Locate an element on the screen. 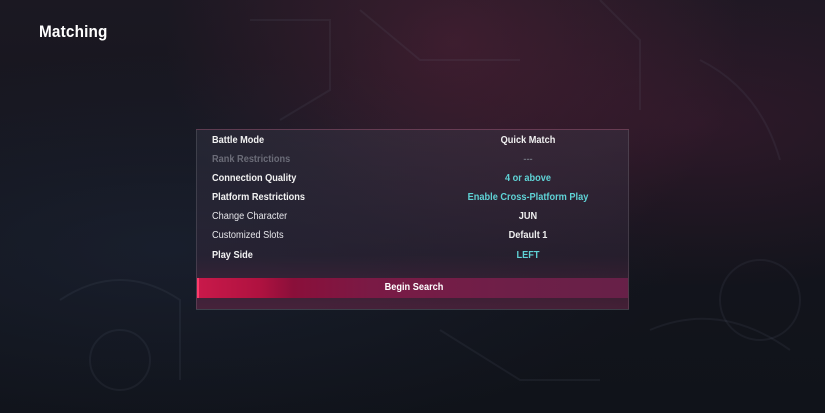 The image size is (825, 413). setting-row-customized-slots: Customized Slots Default 1 is located at coordinates (412, 235).